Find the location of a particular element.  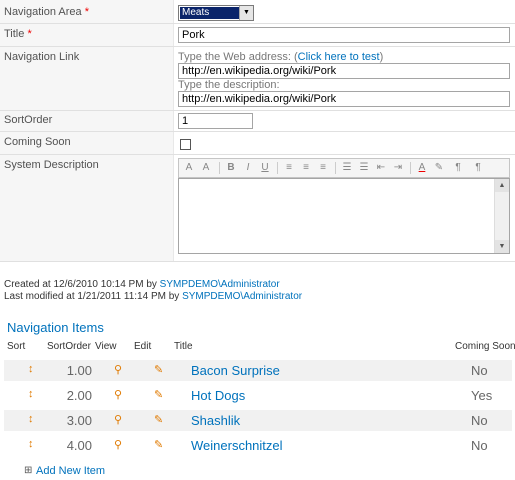

modified-by-link: SYMPDEMO\Administrator is located at coordinates (242, 296).